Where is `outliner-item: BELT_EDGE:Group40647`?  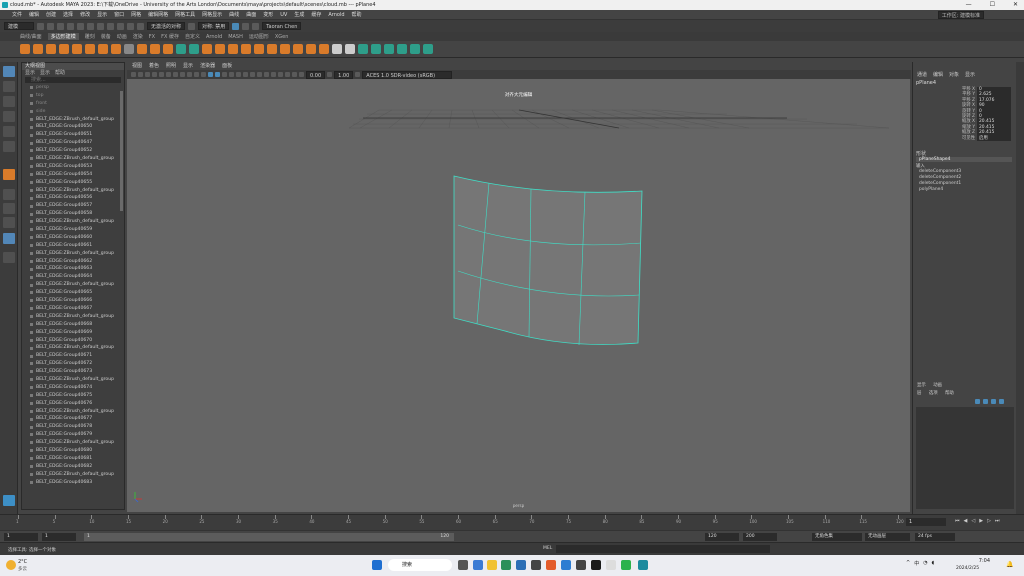 outliner-item: BELT_EDGE:Group40647 is located at coordinates (73, 143).